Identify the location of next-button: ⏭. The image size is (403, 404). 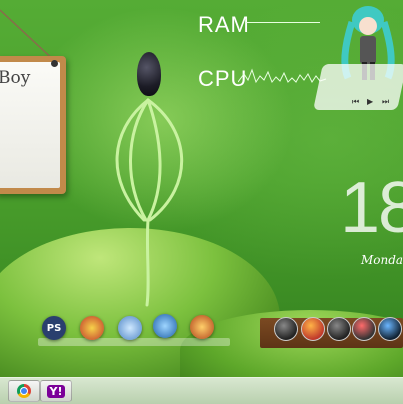
(385, 102).